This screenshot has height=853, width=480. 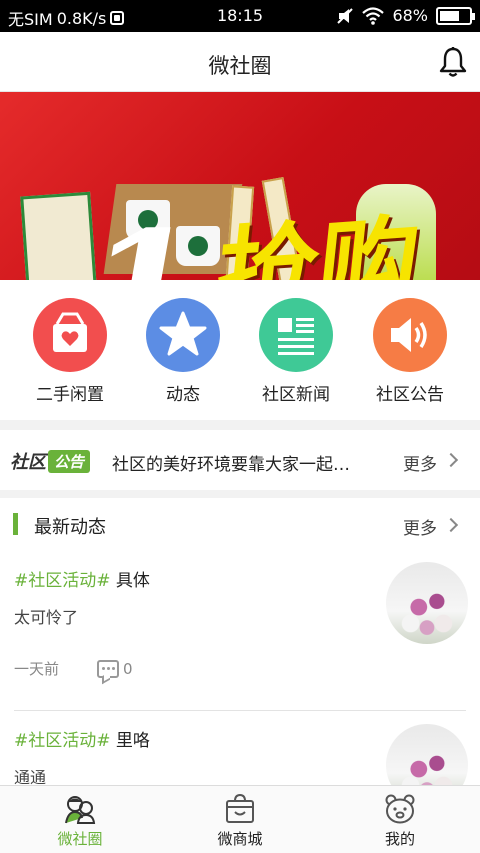 I want to click on post-title: 里咯, so click(x=132, y=741).